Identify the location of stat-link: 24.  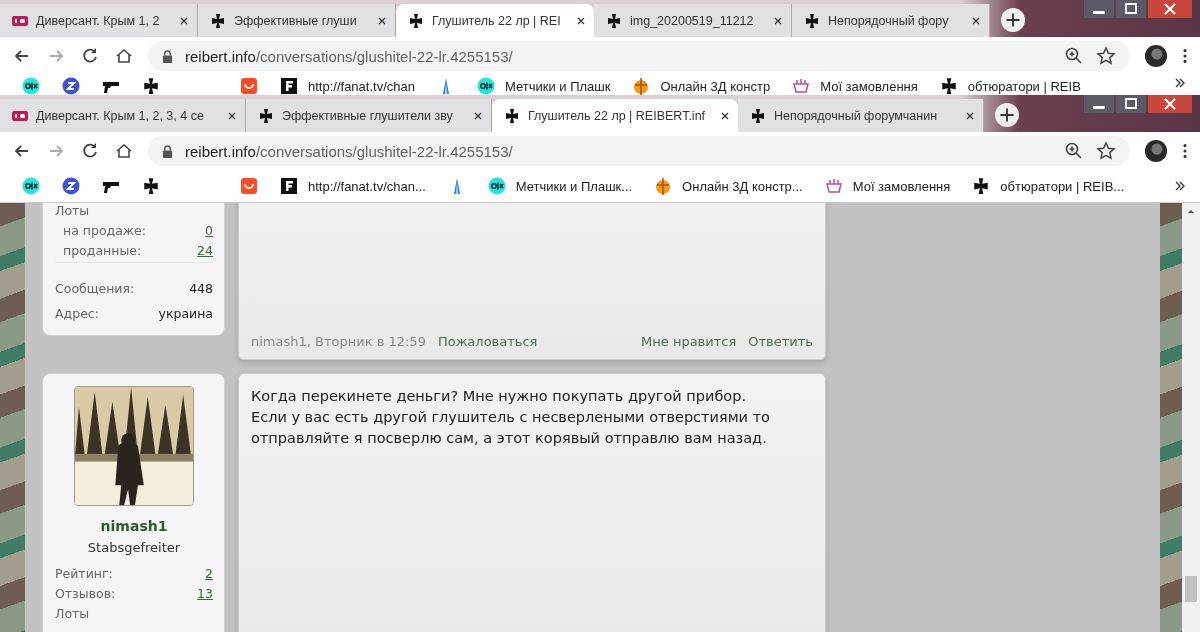
(205, 250).